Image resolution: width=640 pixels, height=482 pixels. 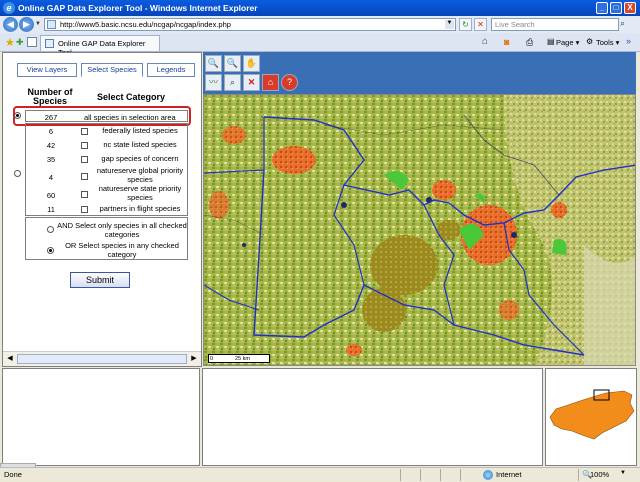 I want to click on category-count: 11, so click(x=51, y=209).